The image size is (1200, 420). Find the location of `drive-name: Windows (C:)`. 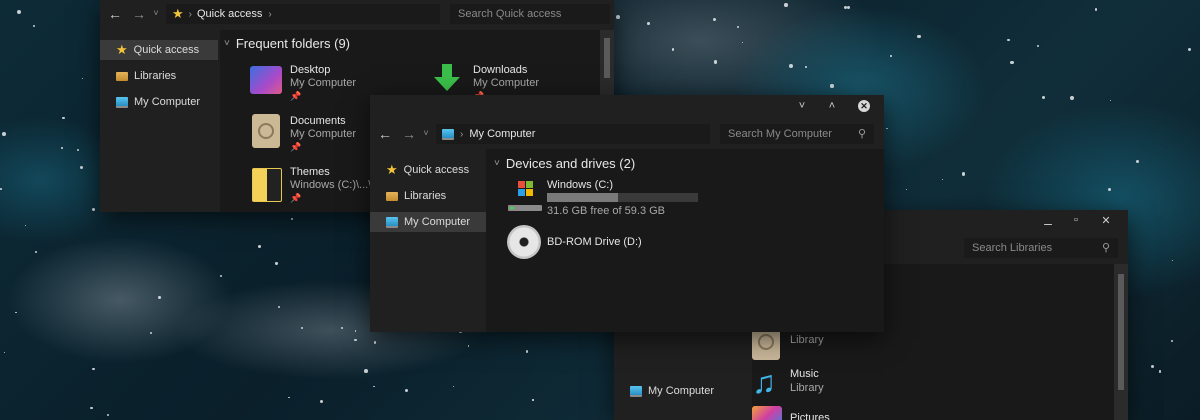

drive-name: Windows (C:) is located at coordinates (580, 185).